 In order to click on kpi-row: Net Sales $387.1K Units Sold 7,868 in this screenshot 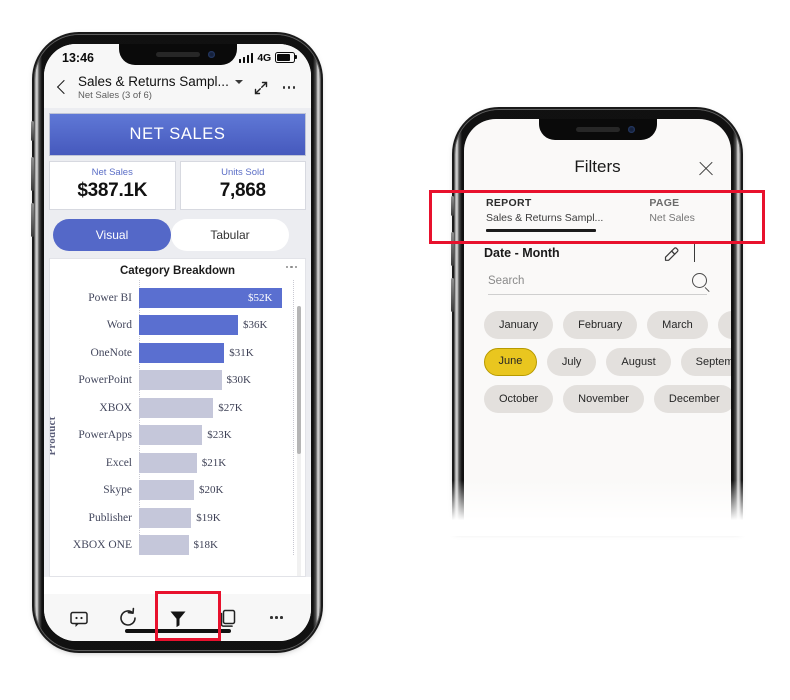, I will do `click(177, 185)`.